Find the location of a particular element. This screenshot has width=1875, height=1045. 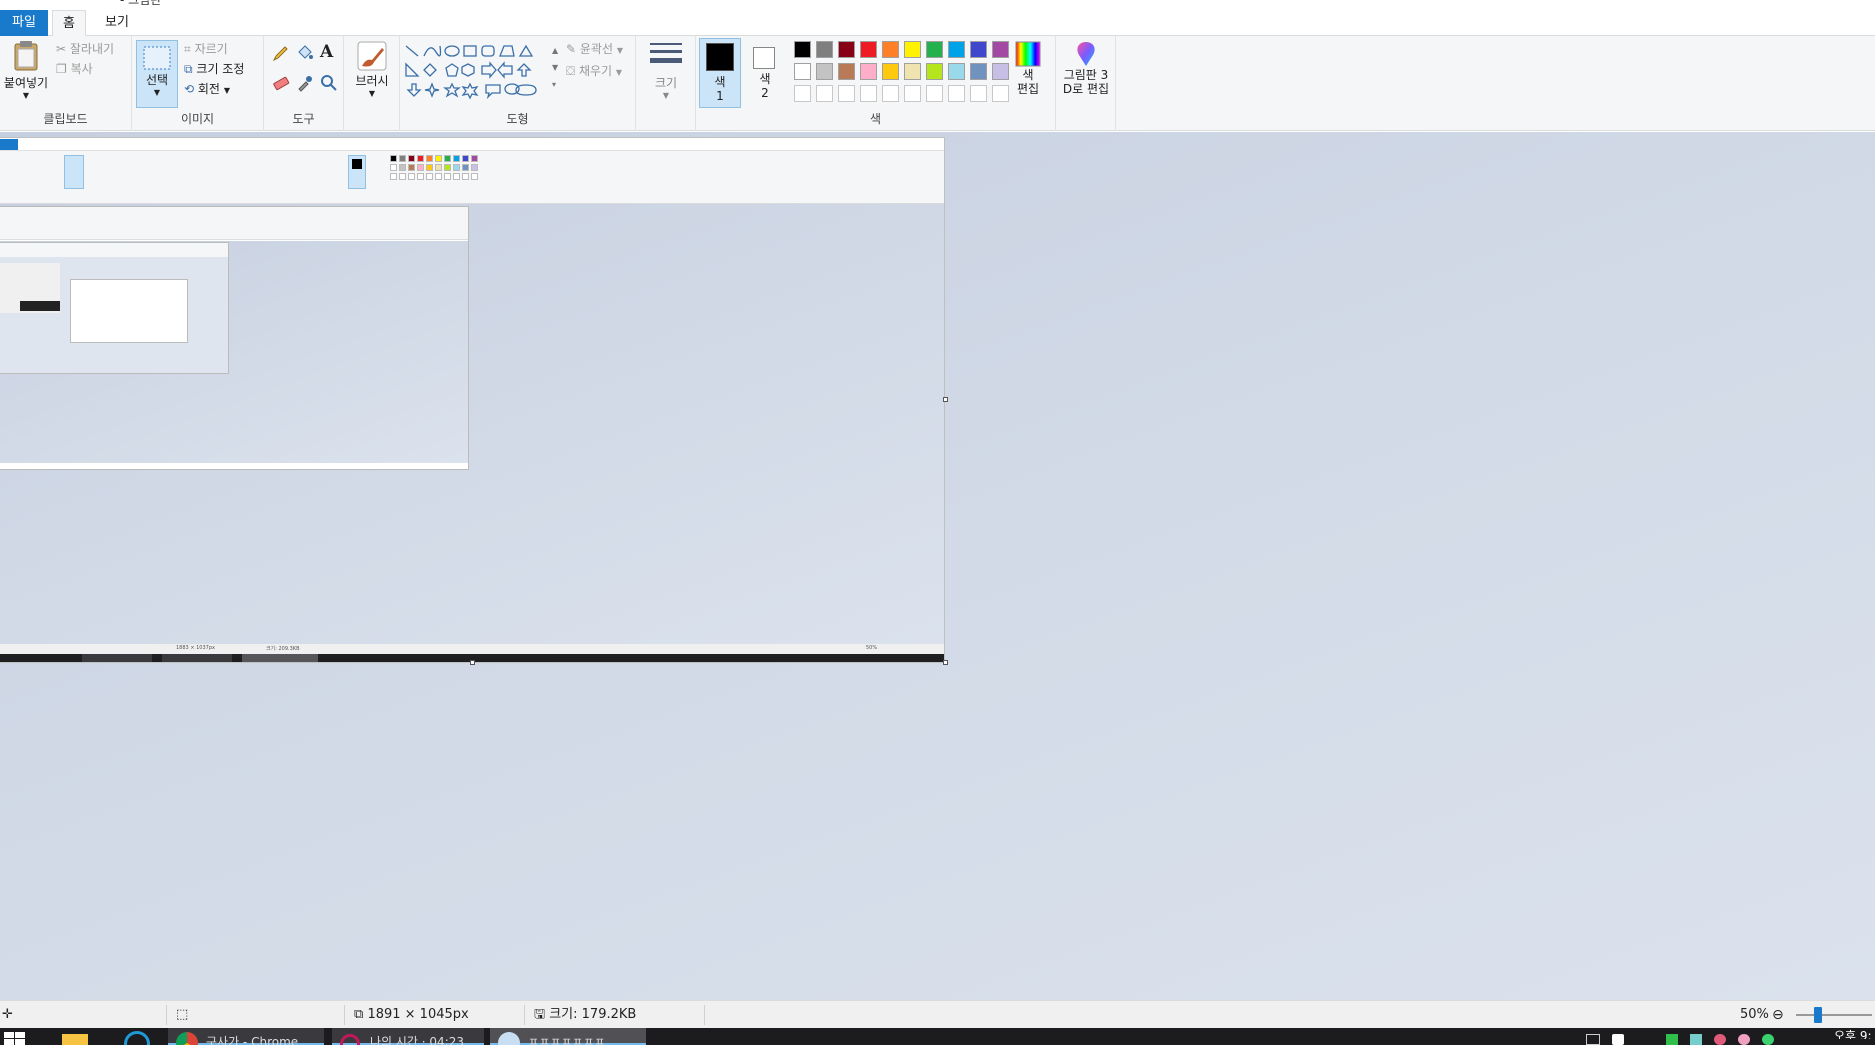

resize-button: ⧉ 크기 조정 is located at coordinates (214, 69).